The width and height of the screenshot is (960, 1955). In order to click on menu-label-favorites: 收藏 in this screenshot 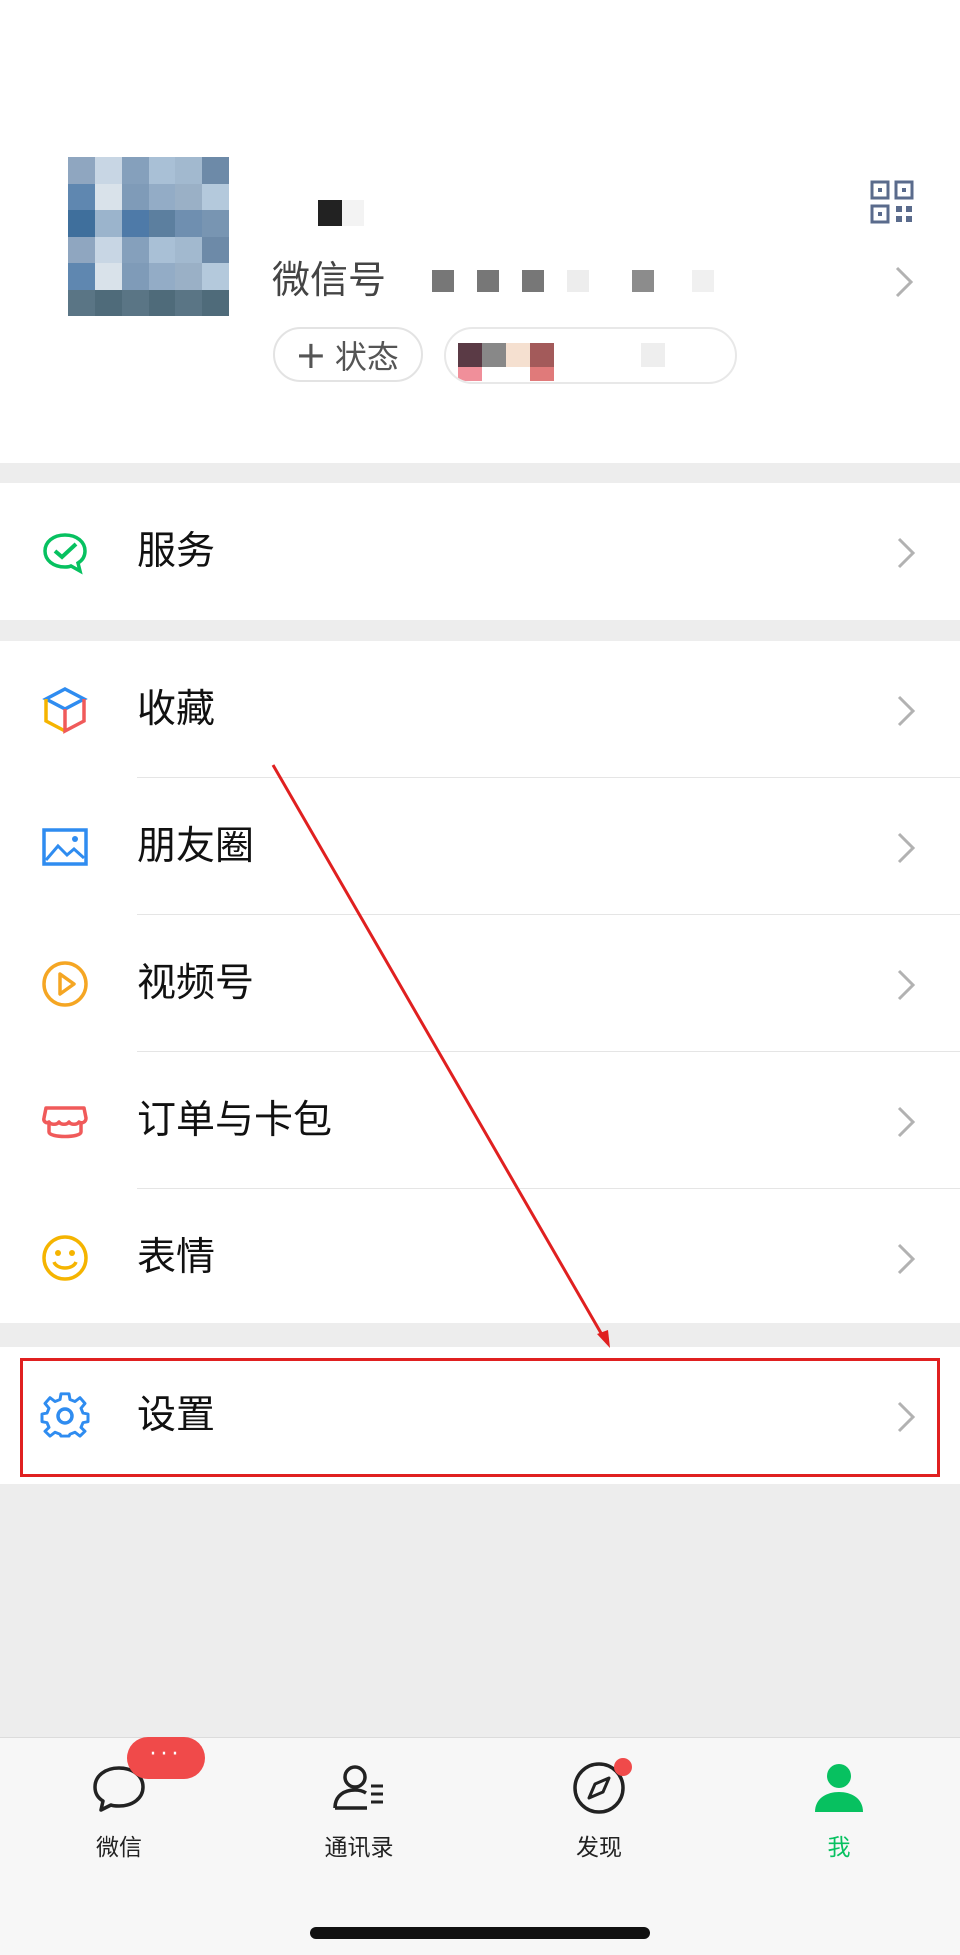, I will do `click(176, 709)`.